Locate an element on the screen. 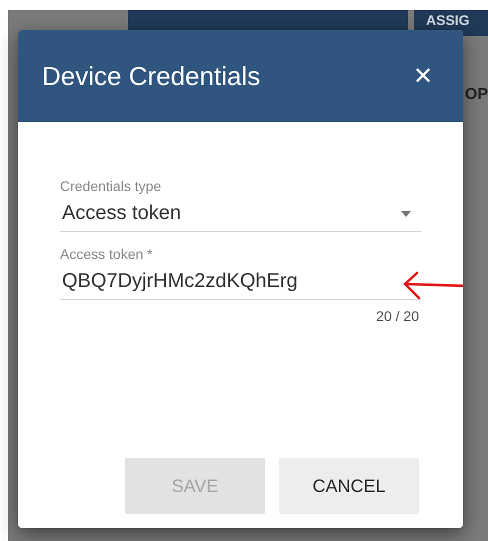  cancel-button: CANCEL is located at coordinates (349, 486).